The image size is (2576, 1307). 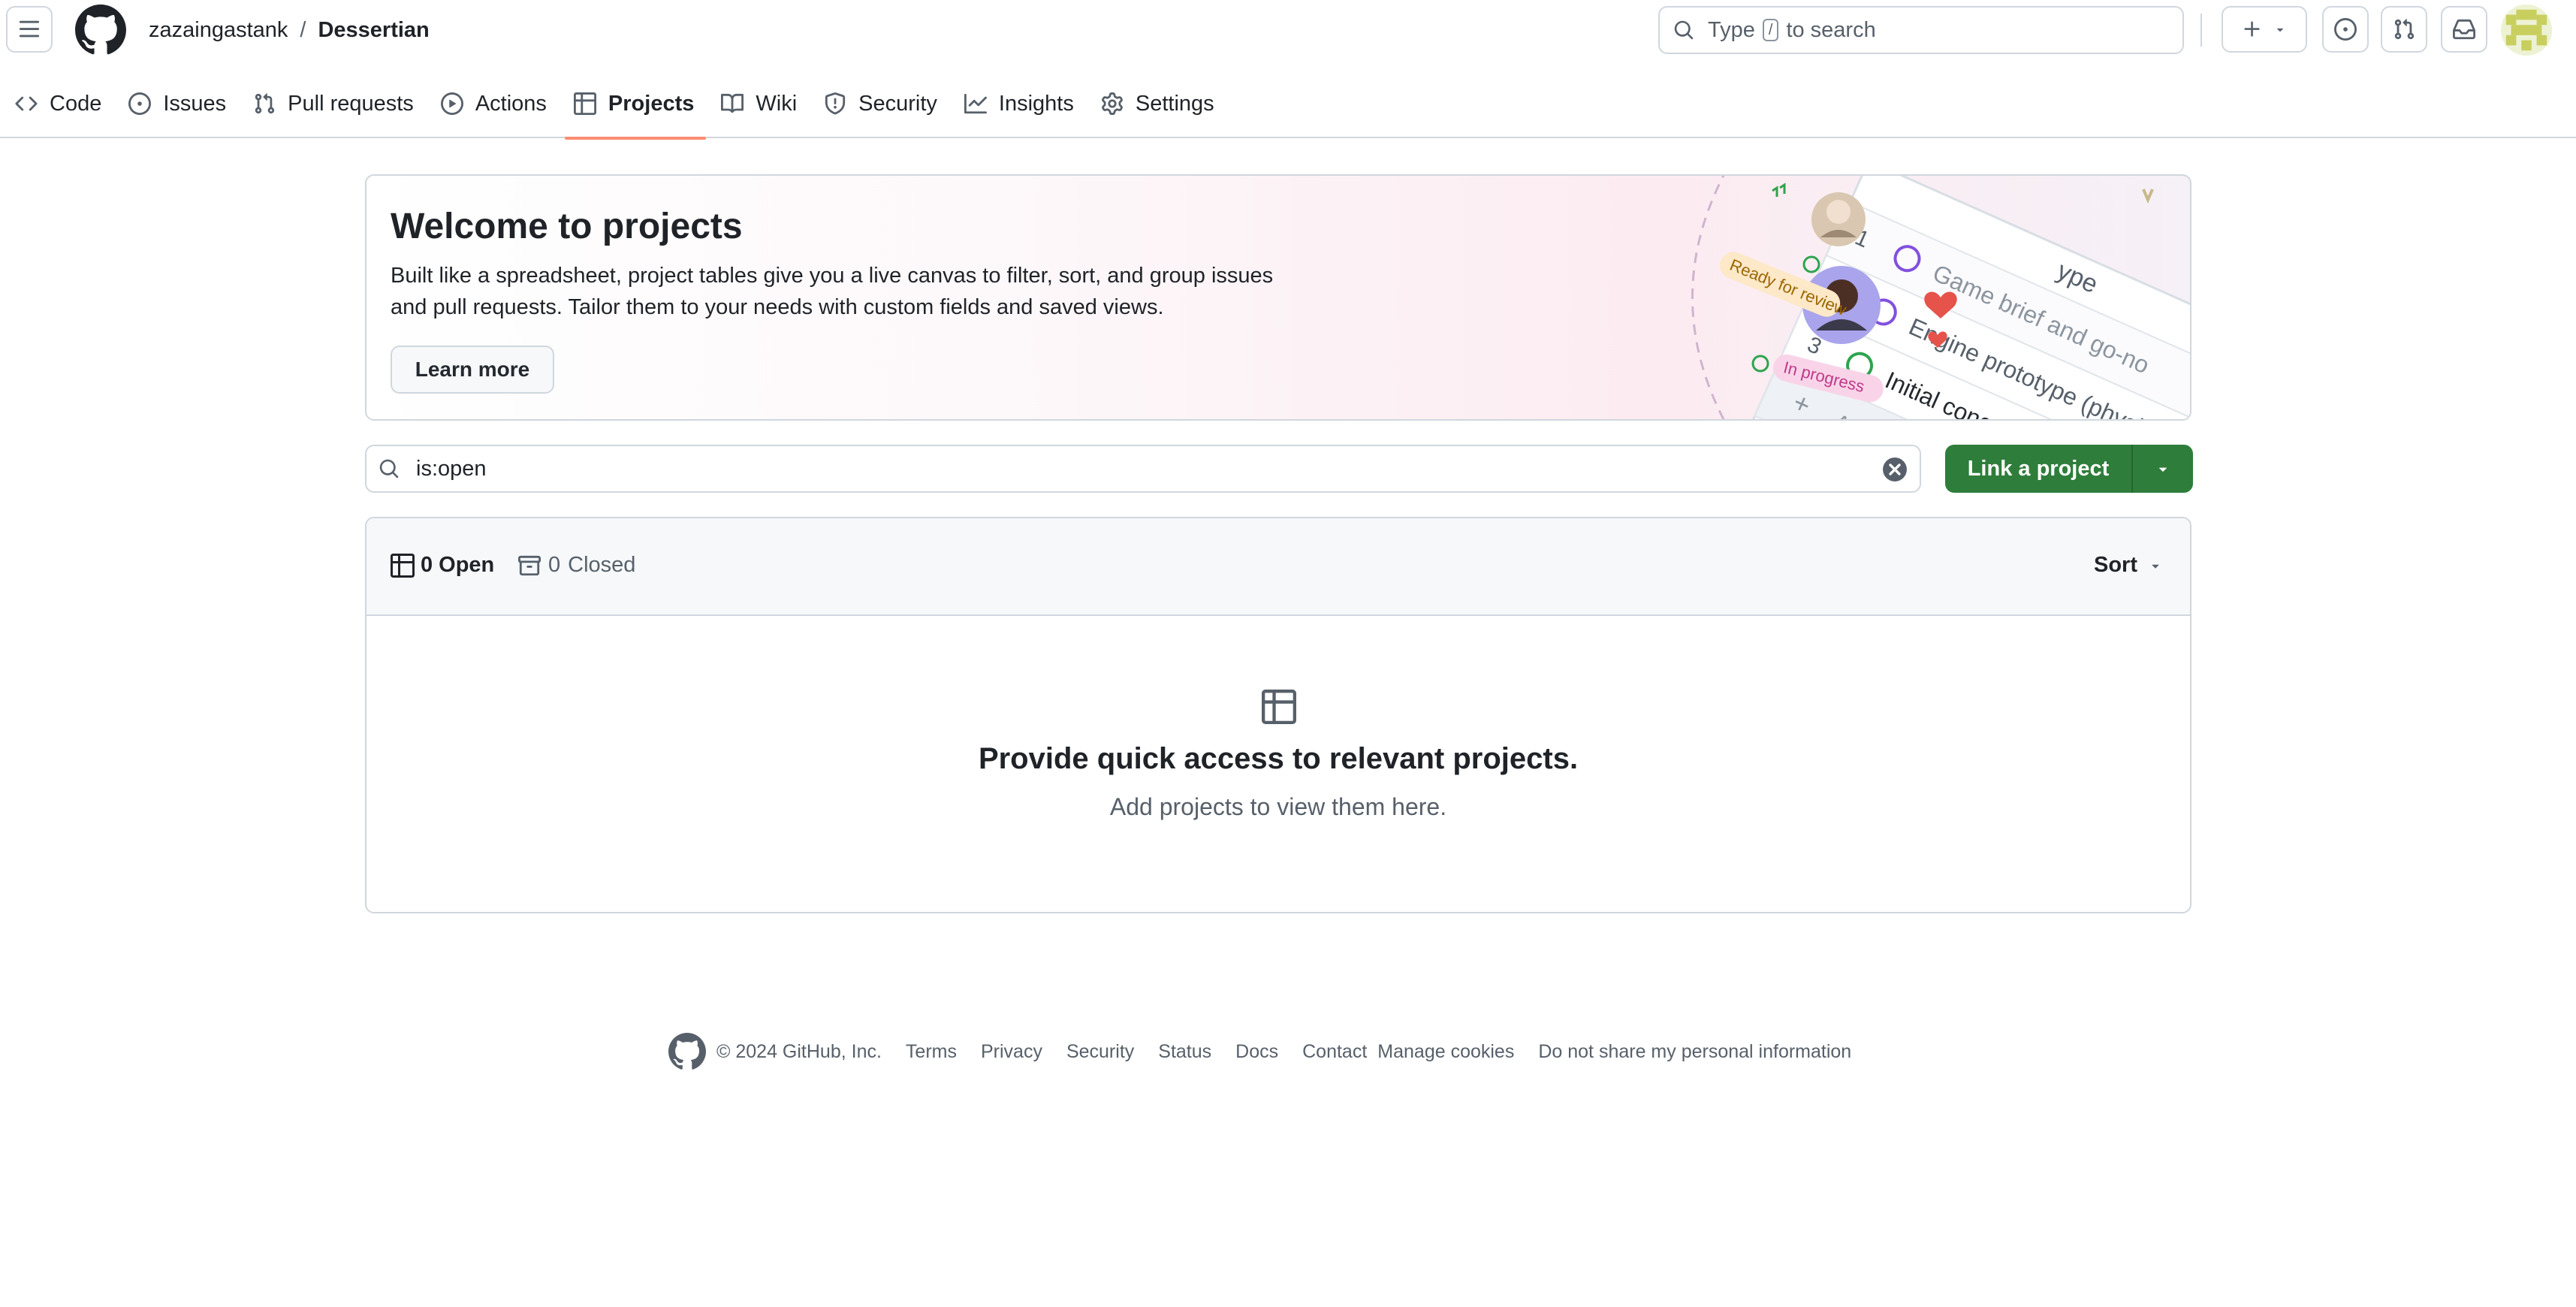 I want to click on code-icon, so click(x=26, y=104).